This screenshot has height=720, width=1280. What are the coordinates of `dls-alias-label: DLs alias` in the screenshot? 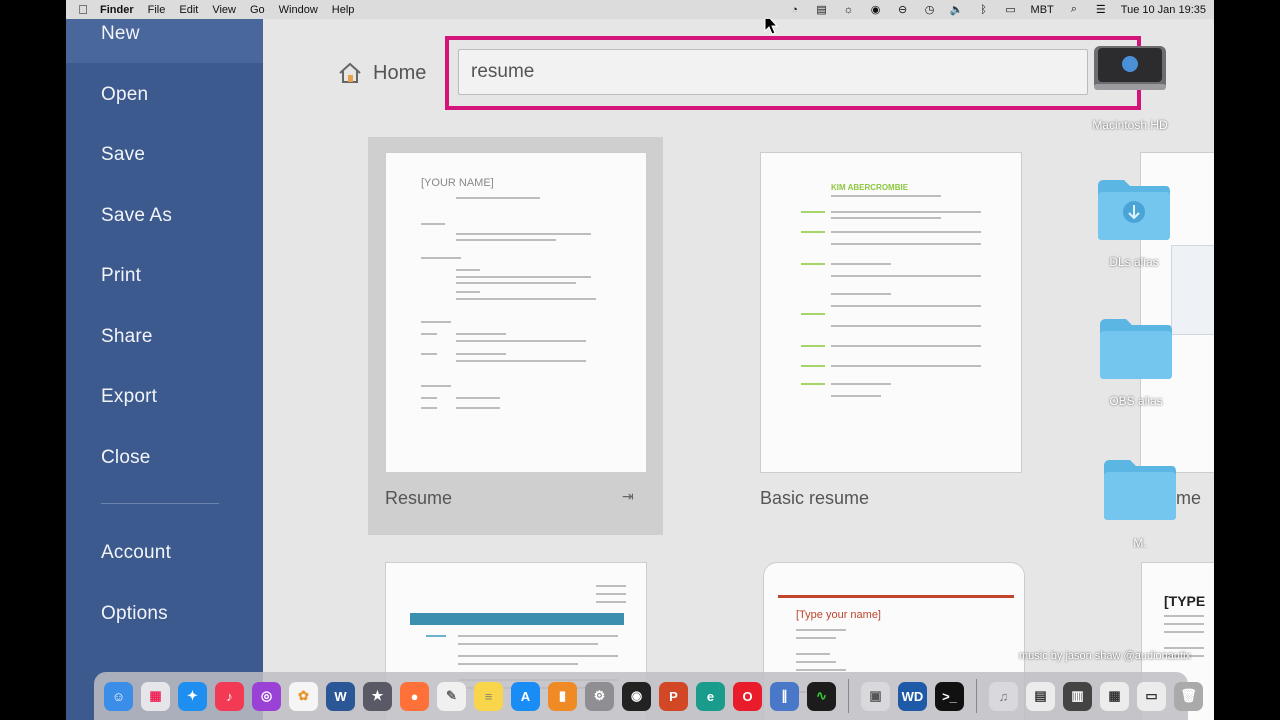 It's located at (1134, 262).